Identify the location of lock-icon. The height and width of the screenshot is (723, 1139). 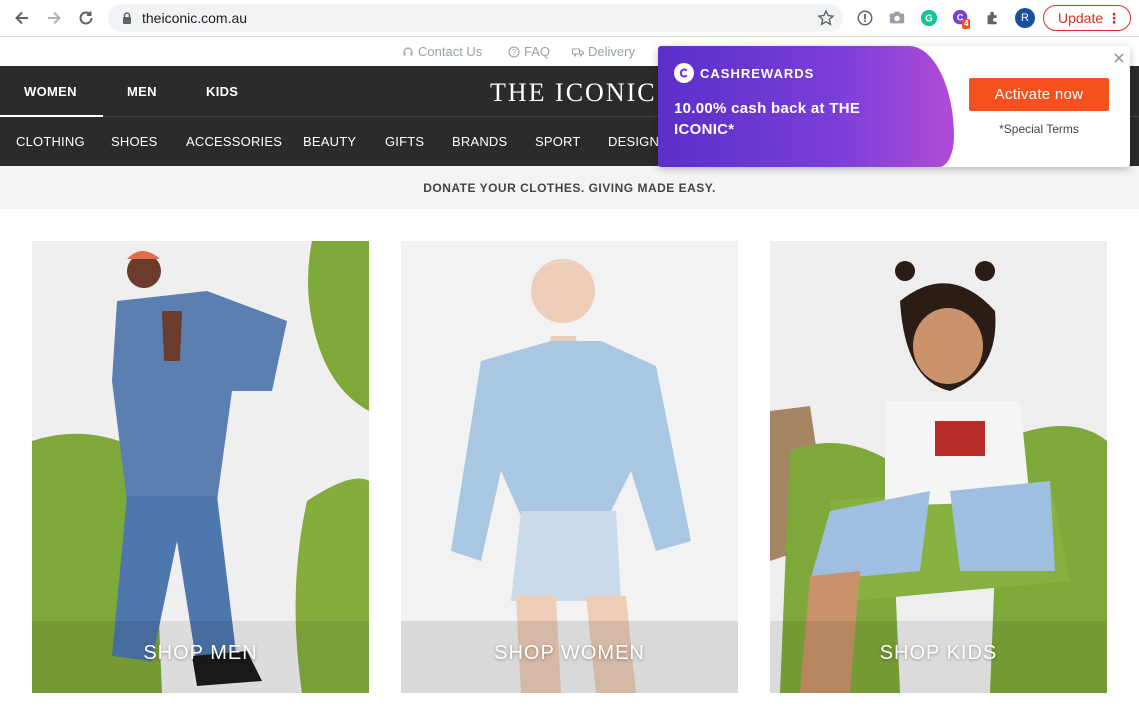
(127, 18).